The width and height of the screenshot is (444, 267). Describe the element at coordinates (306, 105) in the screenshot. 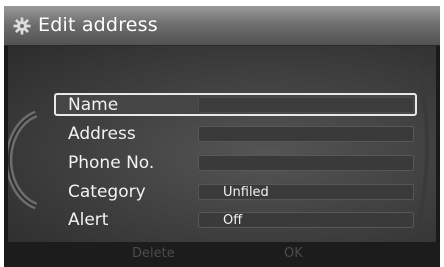

I see `name-field` at that location.